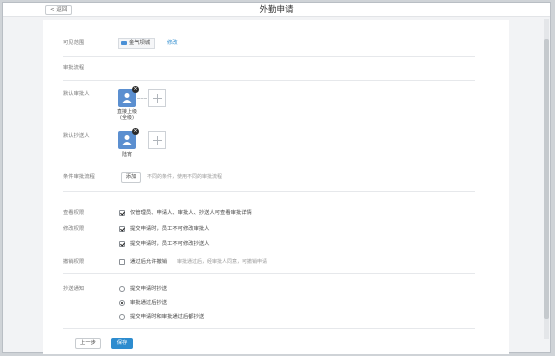 The image size is (555, 356). I want to click on modify-permission-label: 修改权限, so click(74, 229).